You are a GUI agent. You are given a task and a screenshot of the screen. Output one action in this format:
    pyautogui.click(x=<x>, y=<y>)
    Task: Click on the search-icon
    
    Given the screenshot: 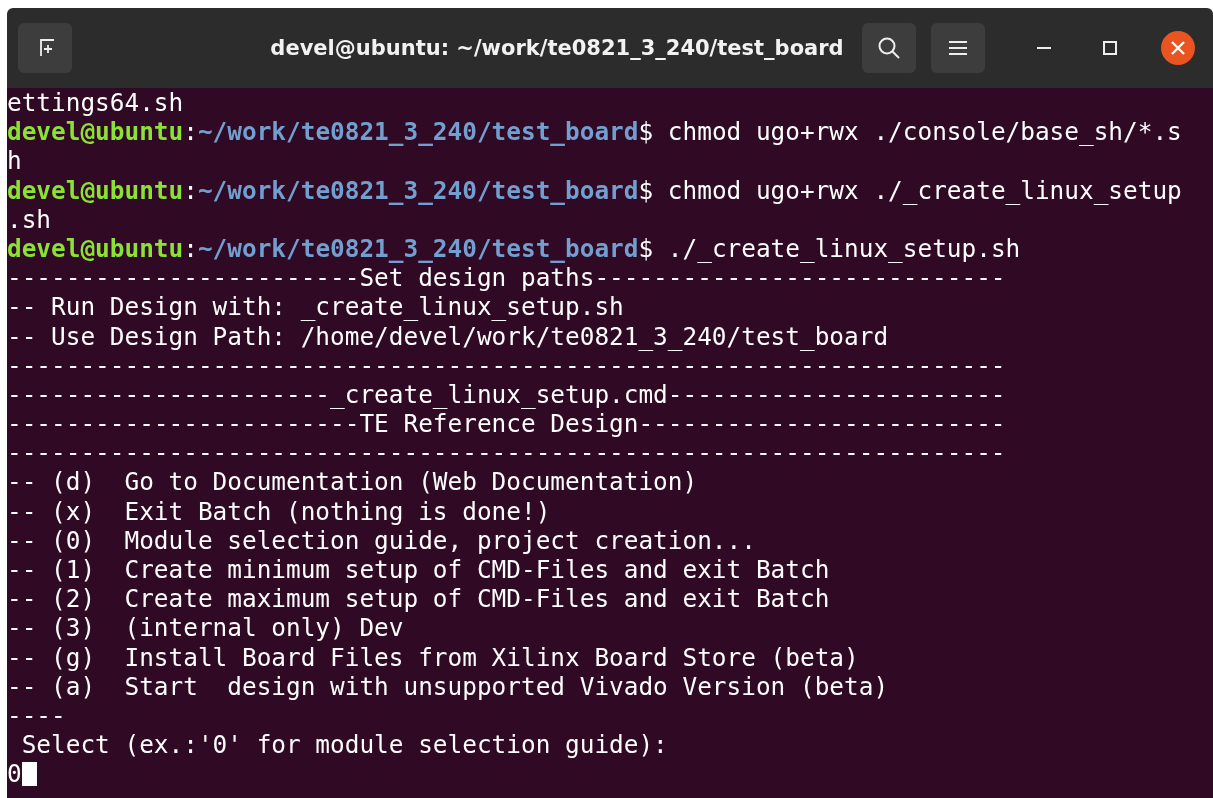 What is the action you would take?
    pyautogui.click(x=889, y=48)
    